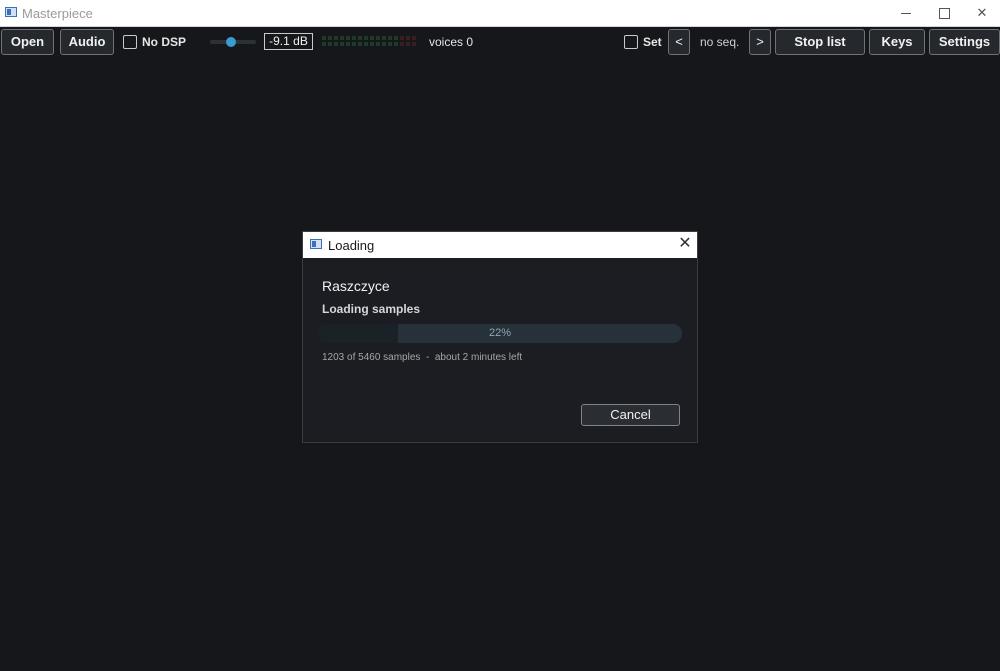  Describe the element at coordinates (288, 41) in the screenshot. I see `volume-db-readout: -9.1 dB` at that location.